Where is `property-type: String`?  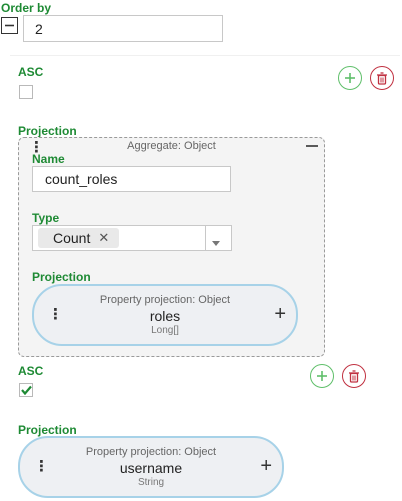
property-type: String is located at coordinates (151, 482).